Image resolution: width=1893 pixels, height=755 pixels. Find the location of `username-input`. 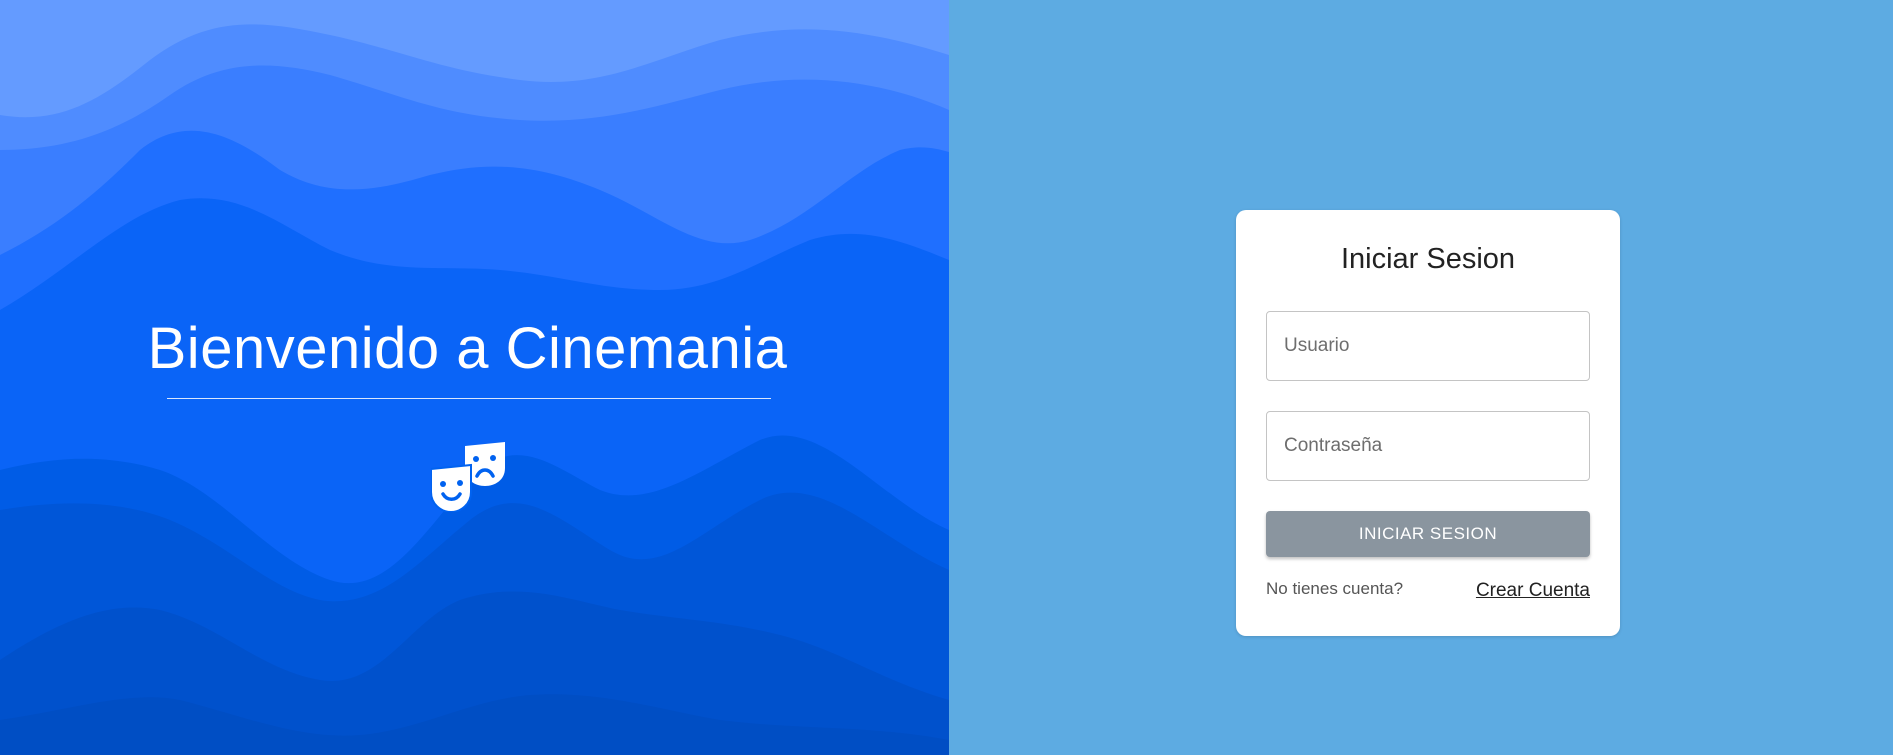

username-input is located at coordinates (1428, 346).